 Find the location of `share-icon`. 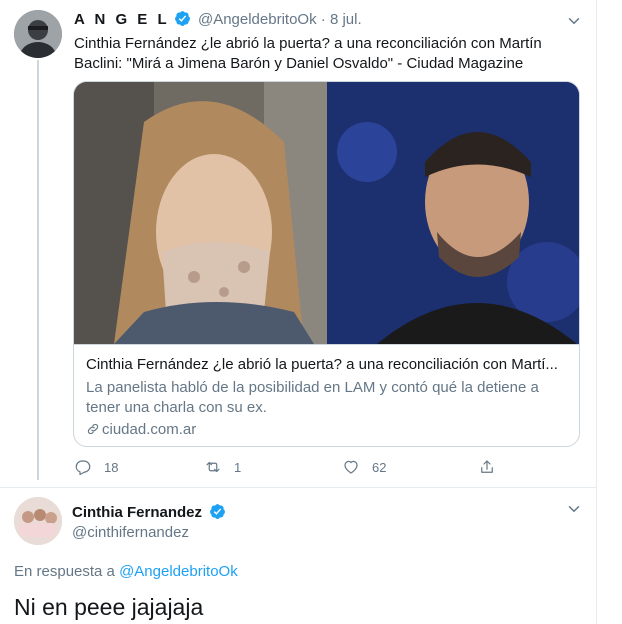

share-icon is located at coordinates (487, 466).